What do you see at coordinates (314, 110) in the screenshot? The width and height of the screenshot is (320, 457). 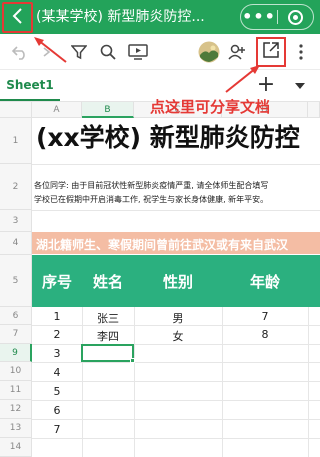 I see `column-header-e` at bounding box center [314, 110].